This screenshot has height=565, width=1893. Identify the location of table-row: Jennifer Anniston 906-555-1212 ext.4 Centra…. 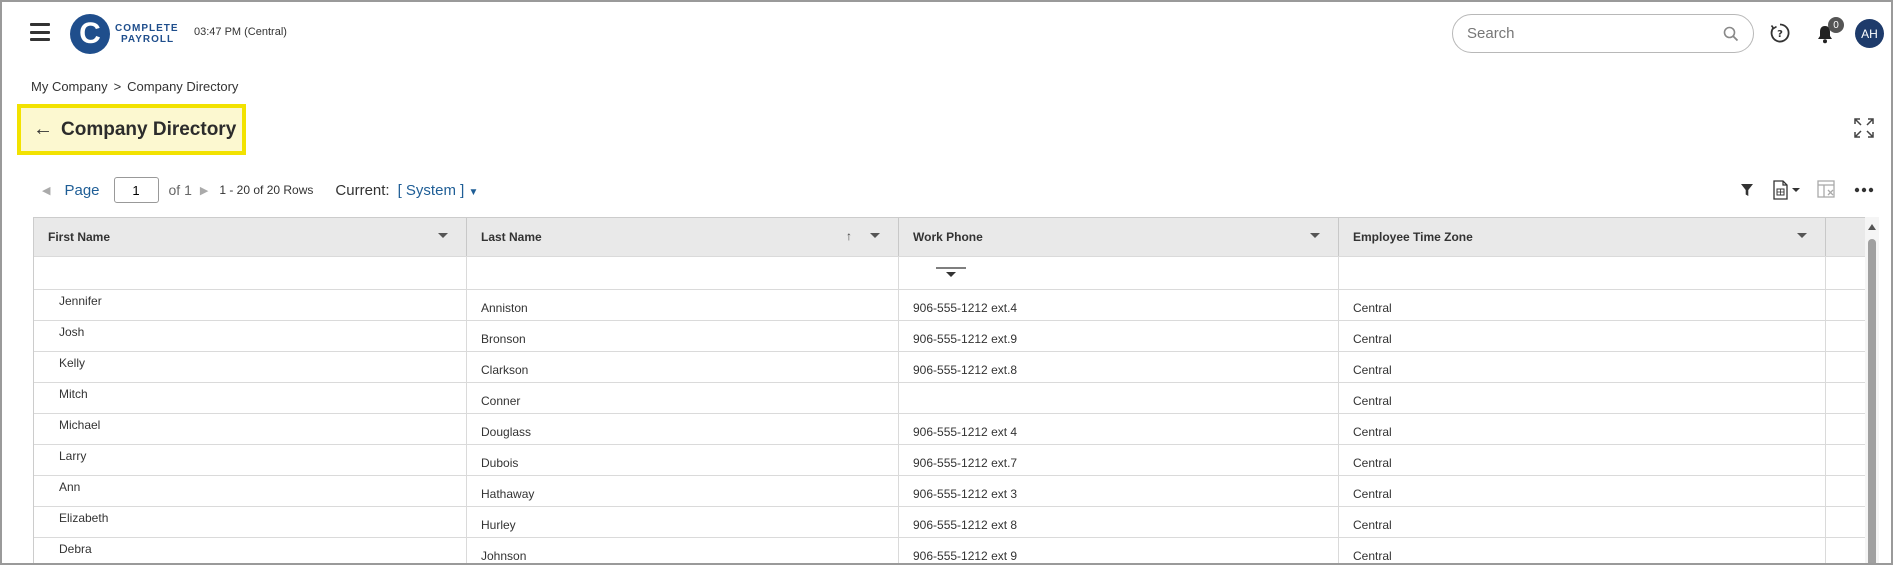
(949, 305).